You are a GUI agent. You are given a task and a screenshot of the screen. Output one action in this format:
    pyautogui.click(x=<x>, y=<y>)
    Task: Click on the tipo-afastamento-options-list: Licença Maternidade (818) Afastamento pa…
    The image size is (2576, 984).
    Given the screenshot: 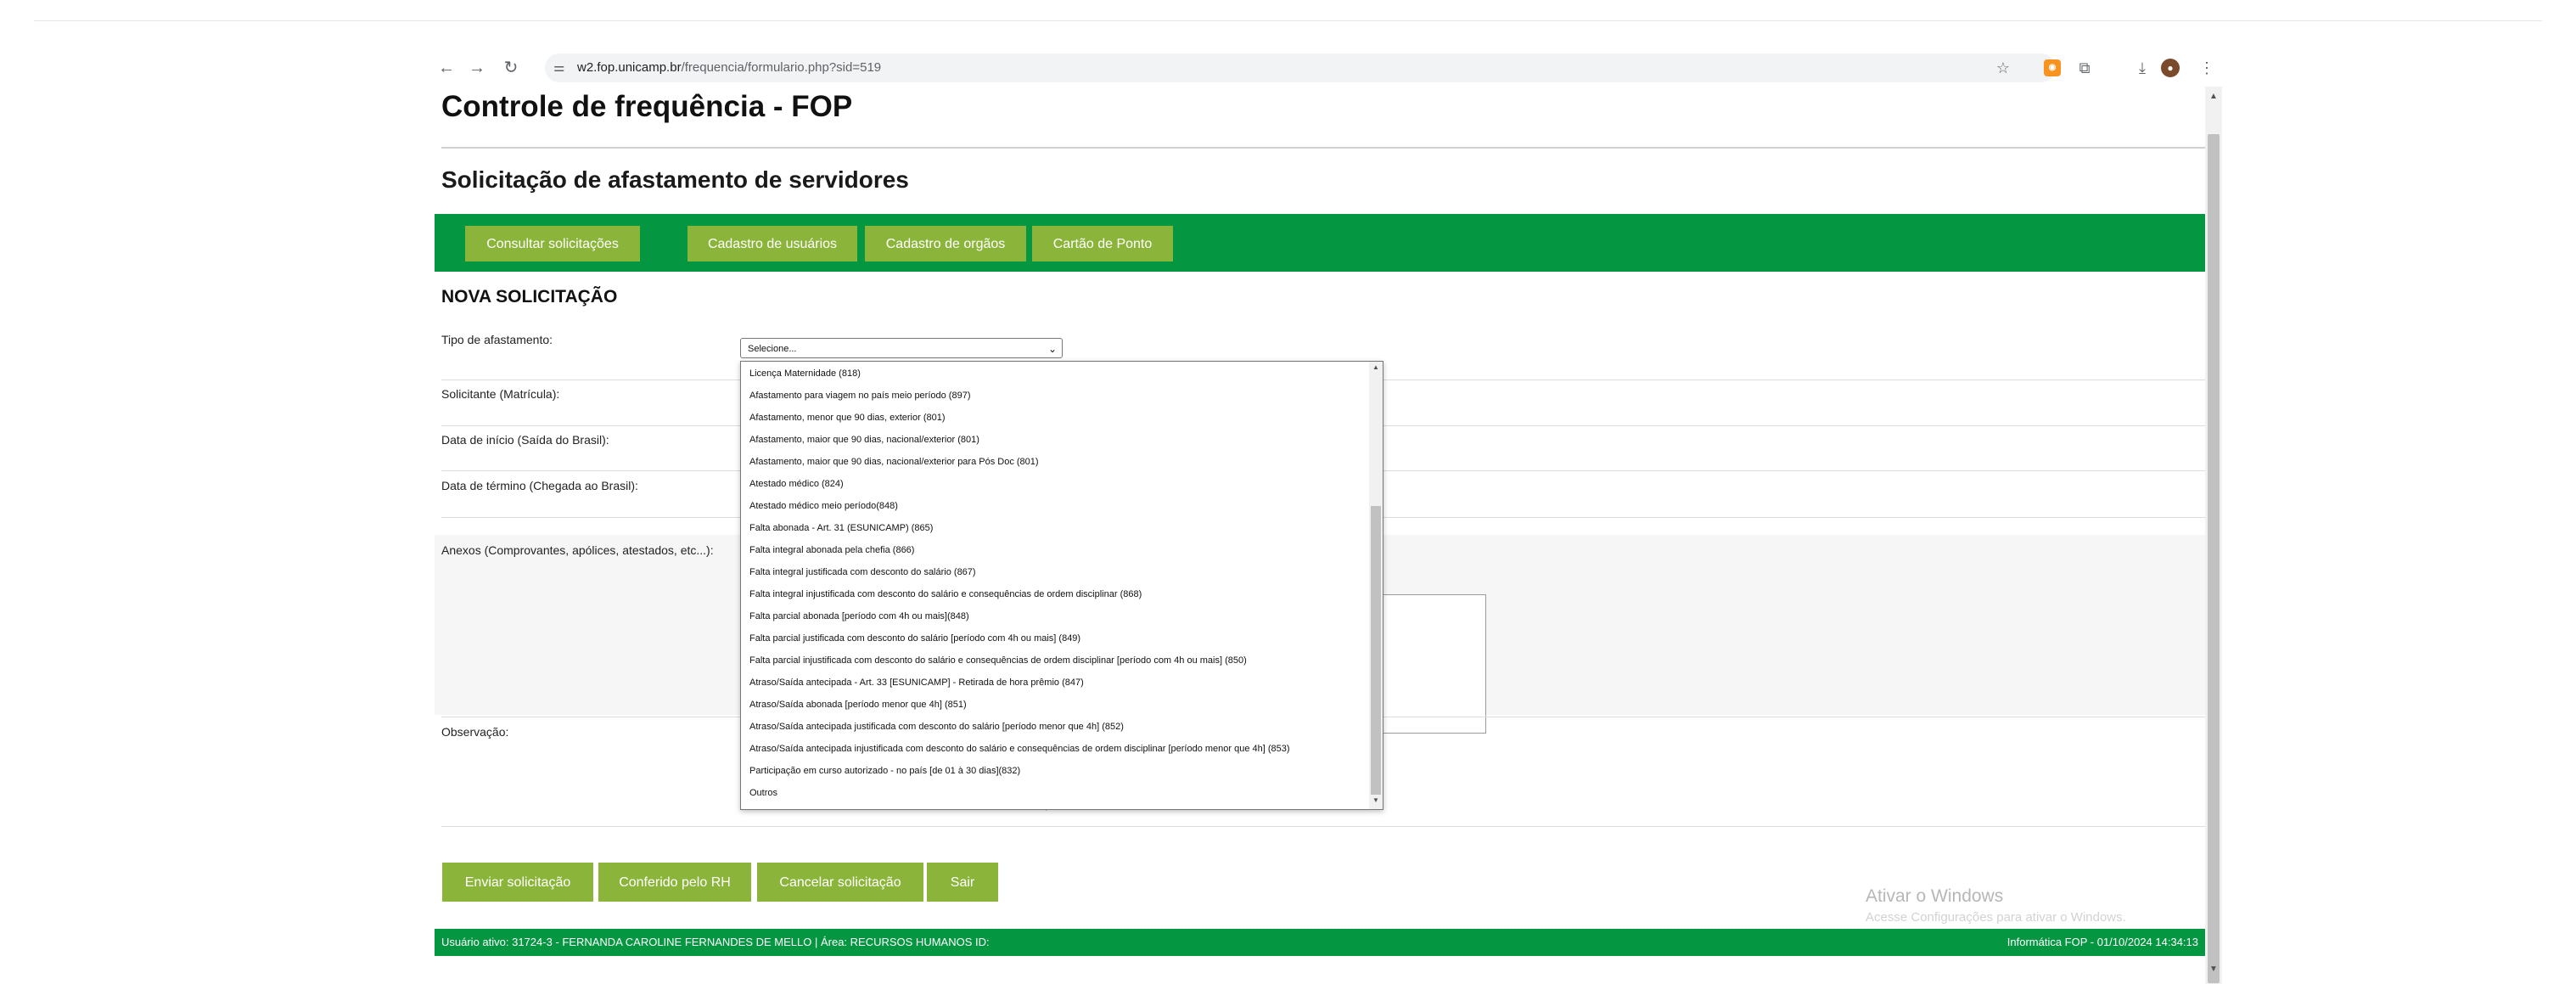 What is the action you would take?
    pyautogui.click(x=1061, y=585)
    